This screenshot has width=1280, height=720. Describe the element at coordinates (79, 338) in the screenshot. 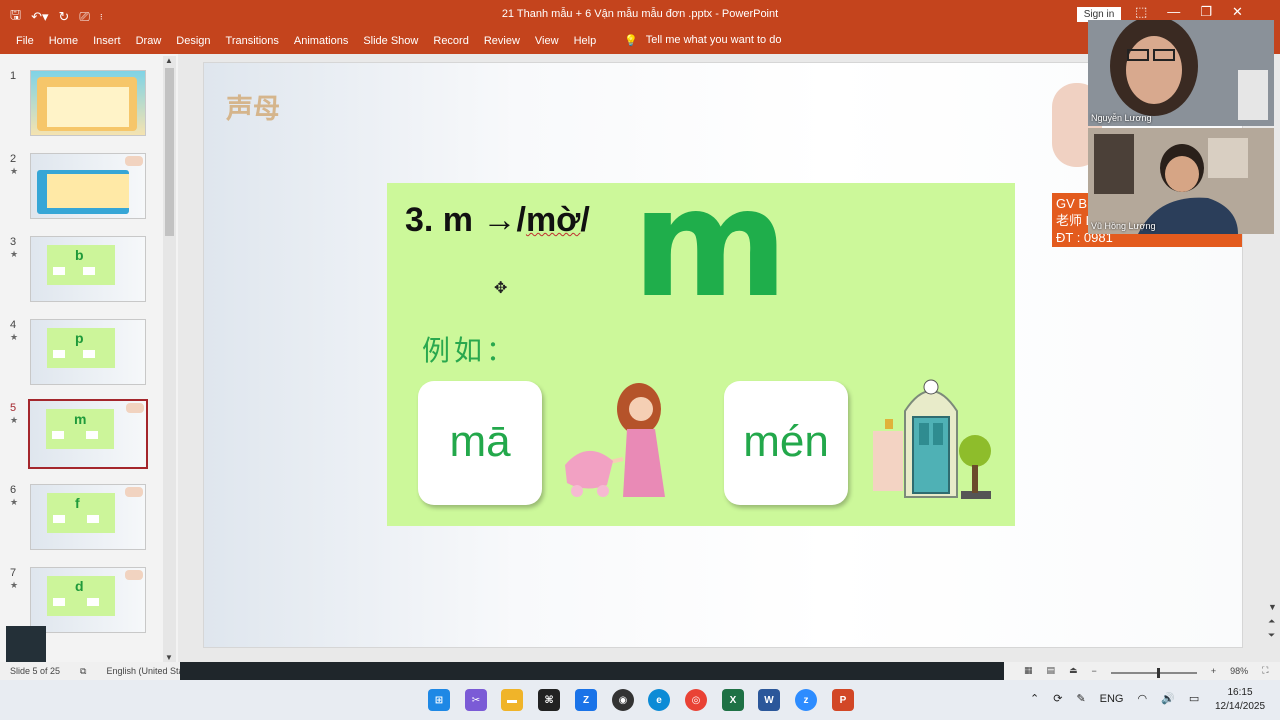

I see `thumbnail-letter: p` at that location.